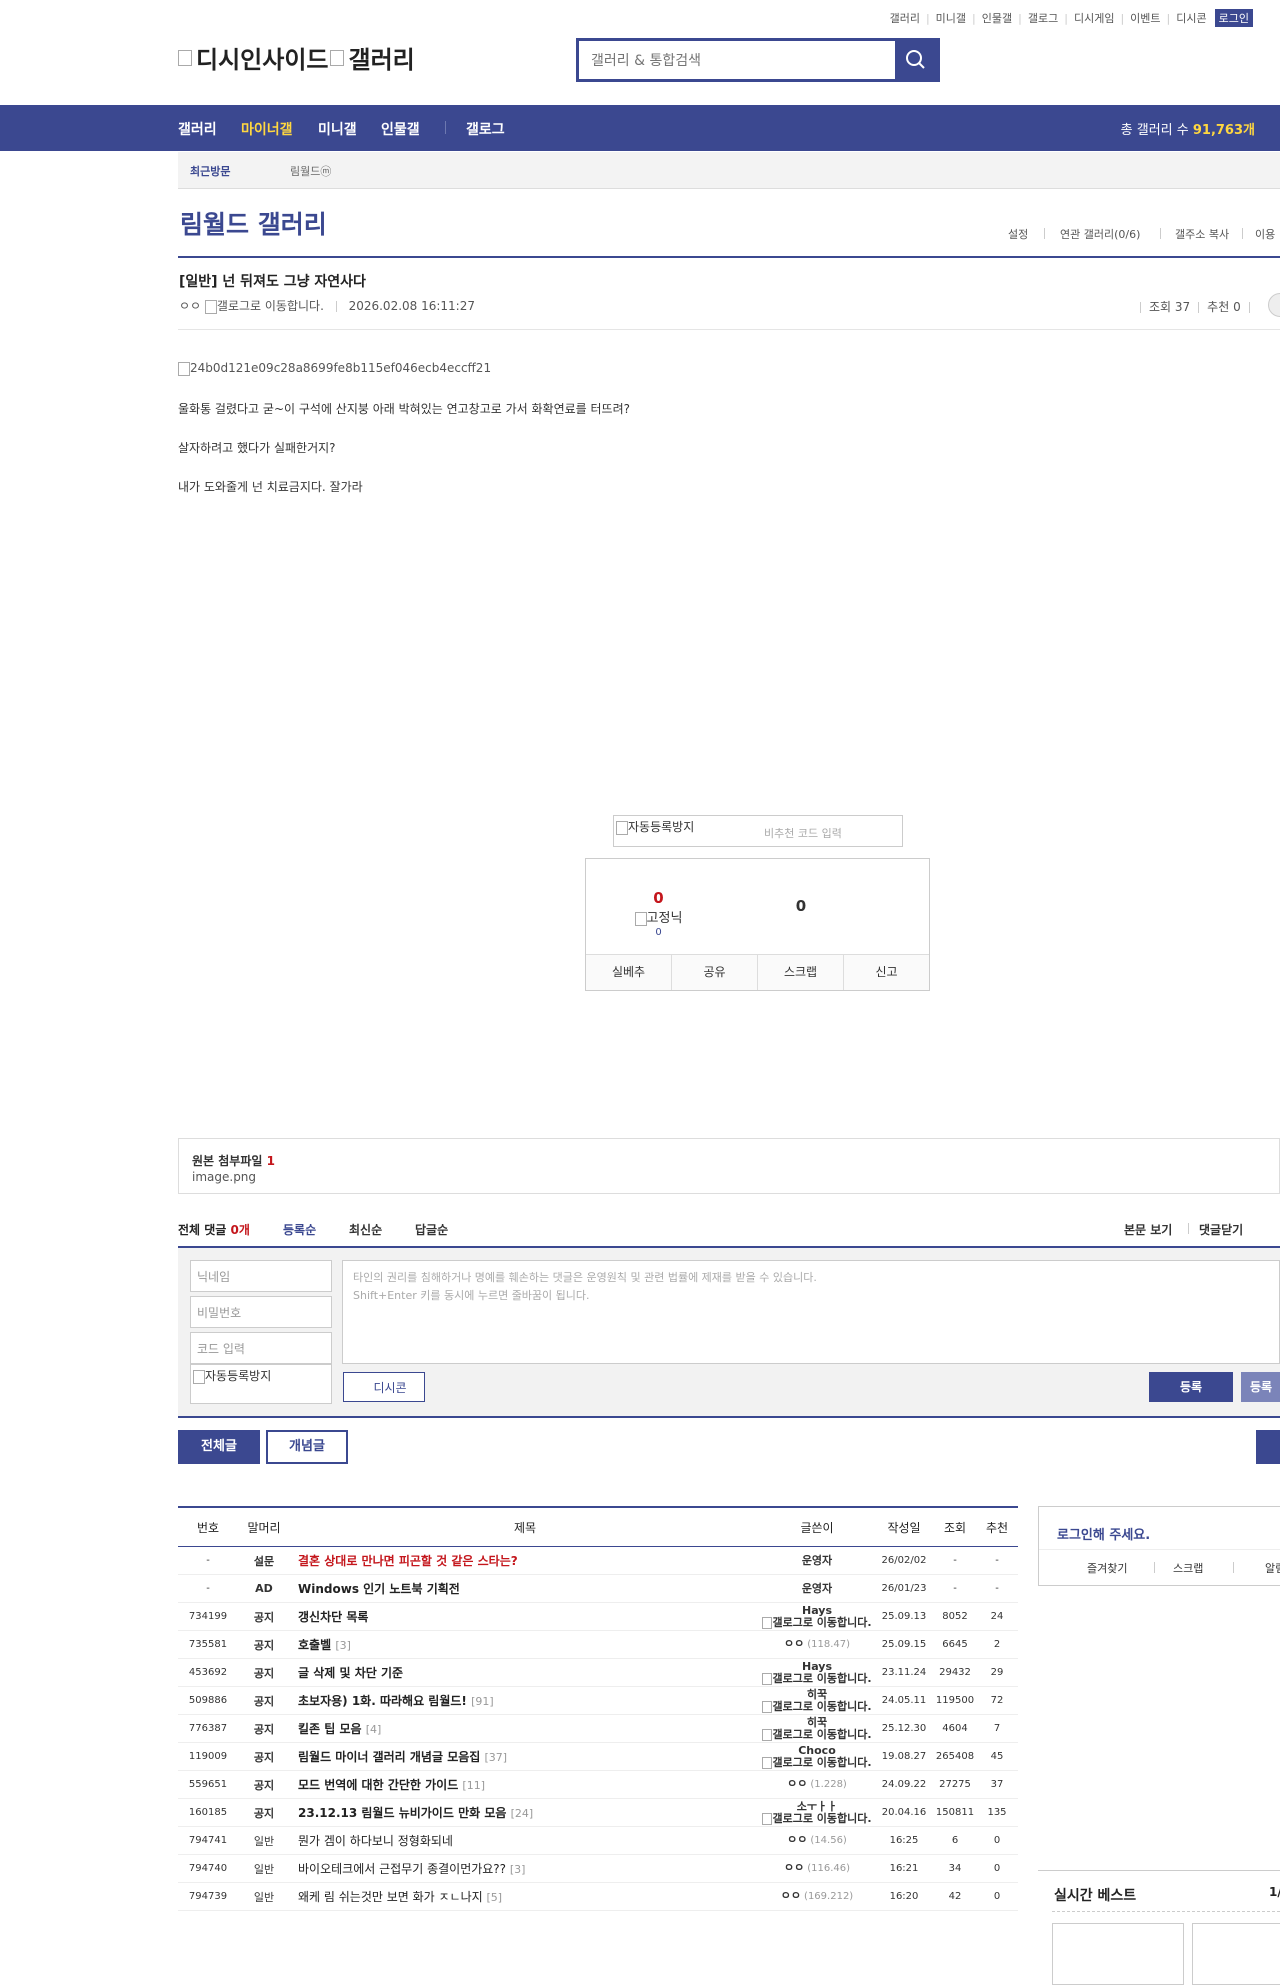  Describe the element at coordinates (384, 1387) in the screenshot. I see `dccon-button: 디시콘` at that location.